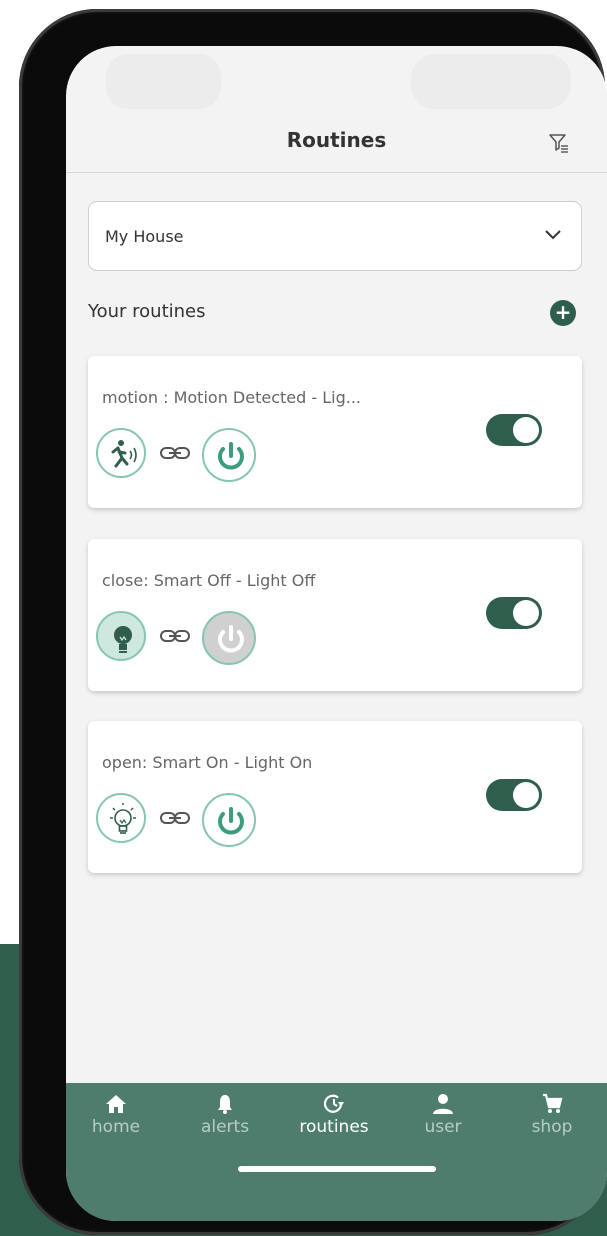  What do you see at coordinates (334, 1115) in the screenshot?
I see `nav-item-routines: routines` at bounding box center [334, 1115].